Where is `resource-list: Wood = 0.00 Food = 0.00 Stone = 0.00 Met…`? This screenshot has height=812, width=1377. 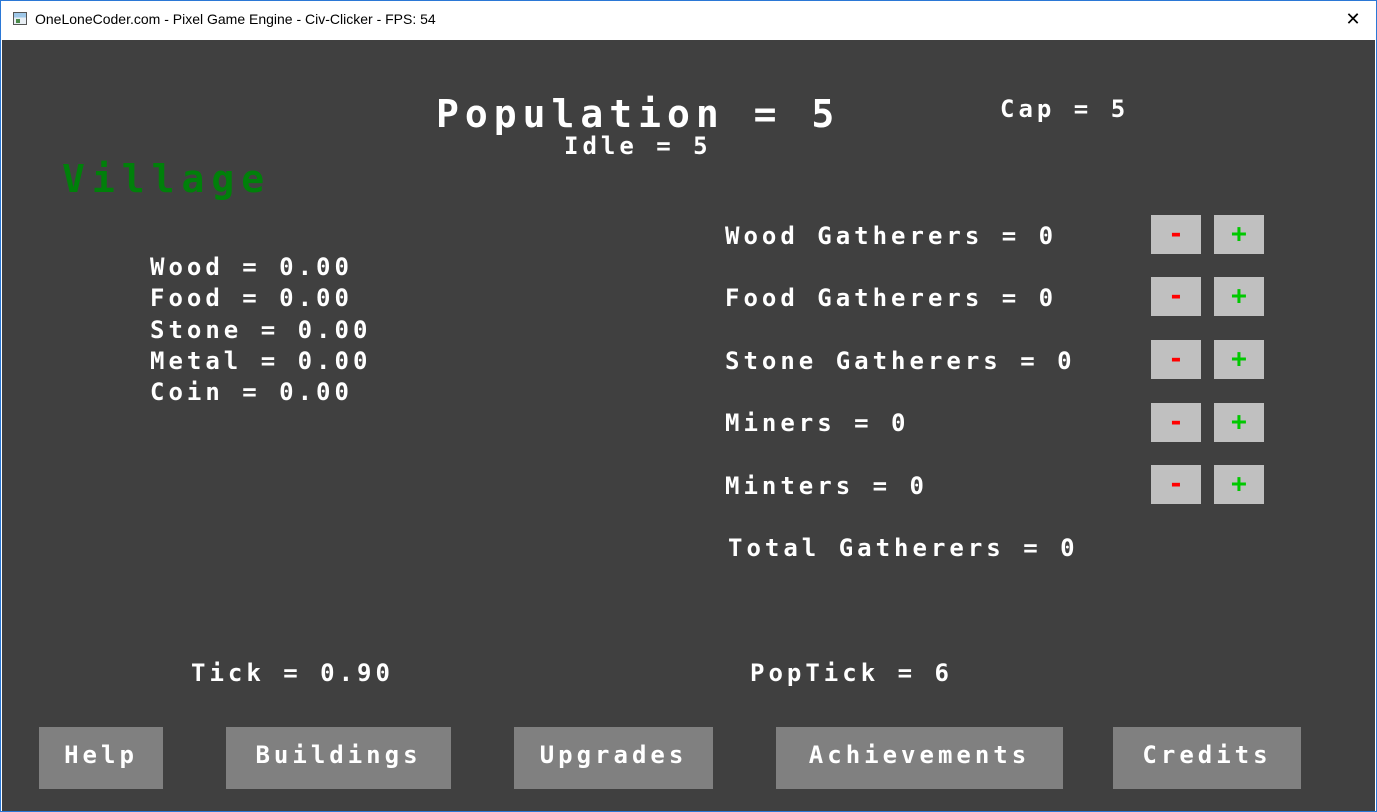
resource-list: Wood = 0.00 Food = 0.00 Stone = 0.00 Met… is located at coordinates (260, 330).